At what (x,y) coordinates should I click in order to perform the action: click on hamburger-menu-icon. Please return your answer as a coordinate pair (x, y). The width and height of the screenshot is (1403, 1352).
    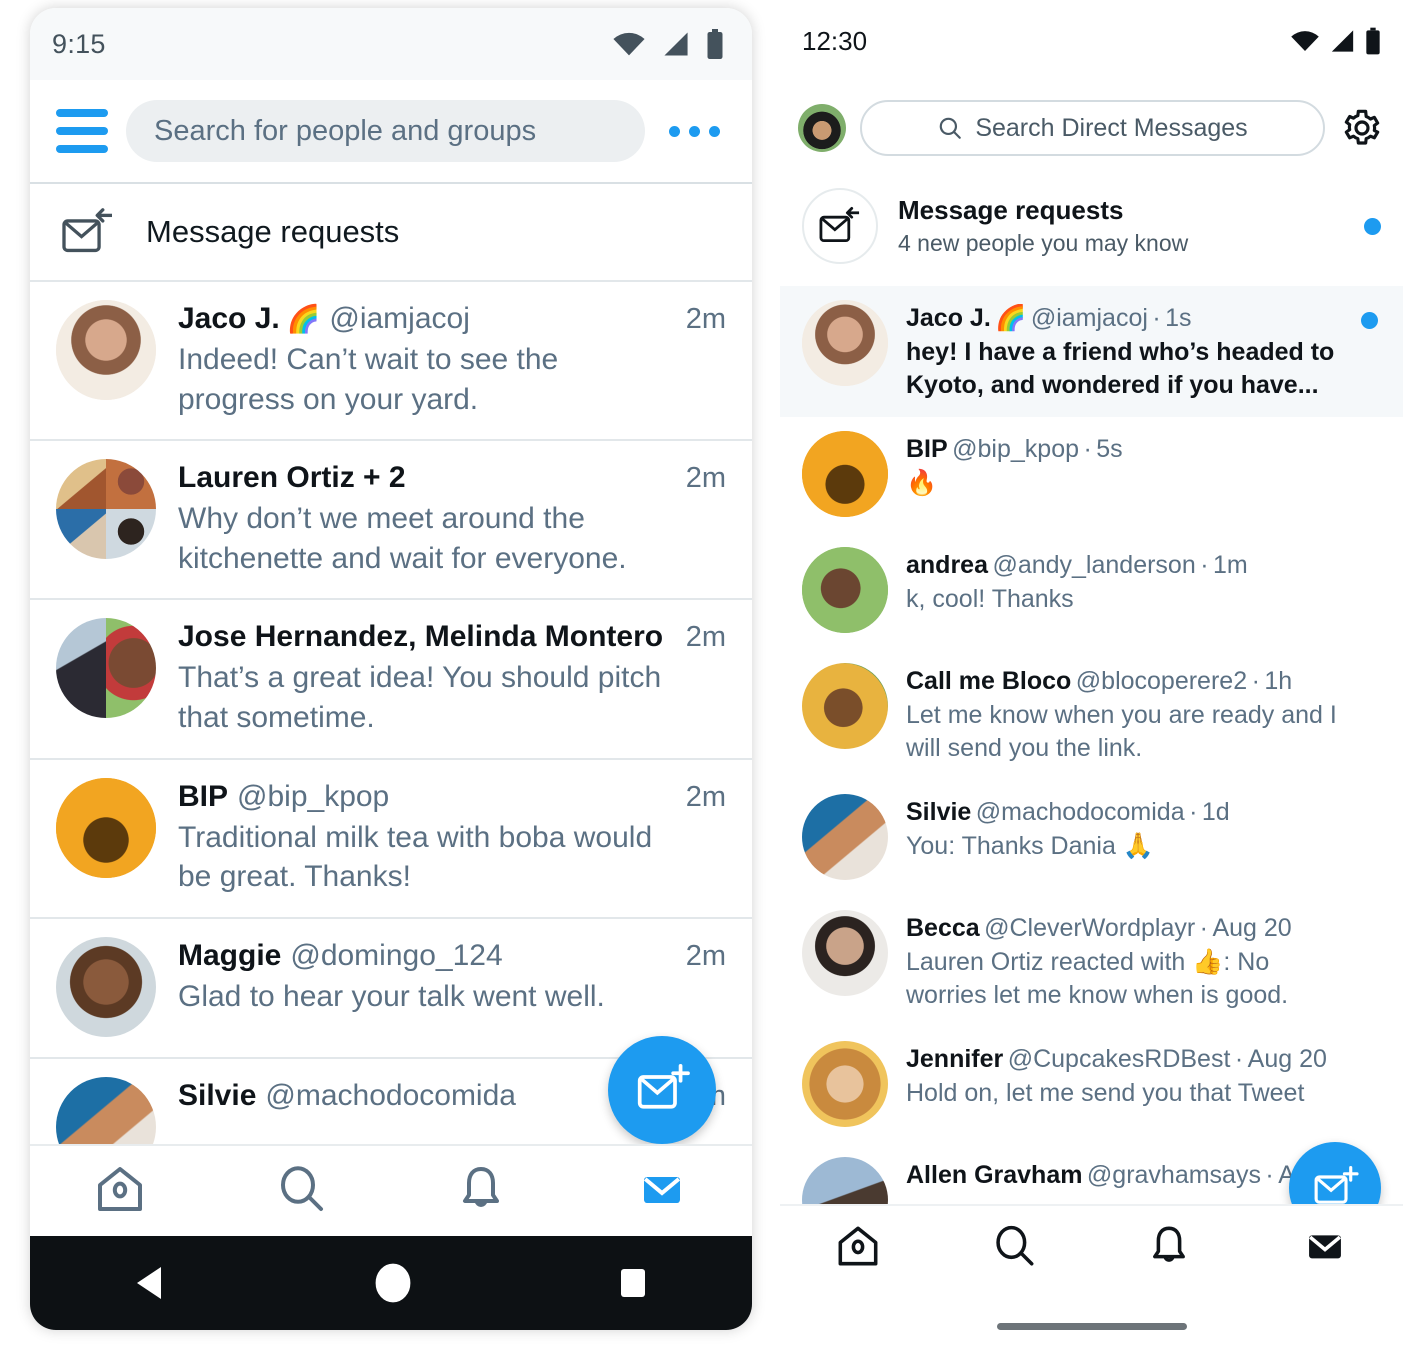
    Looking at the image, I should click on (82, 131).